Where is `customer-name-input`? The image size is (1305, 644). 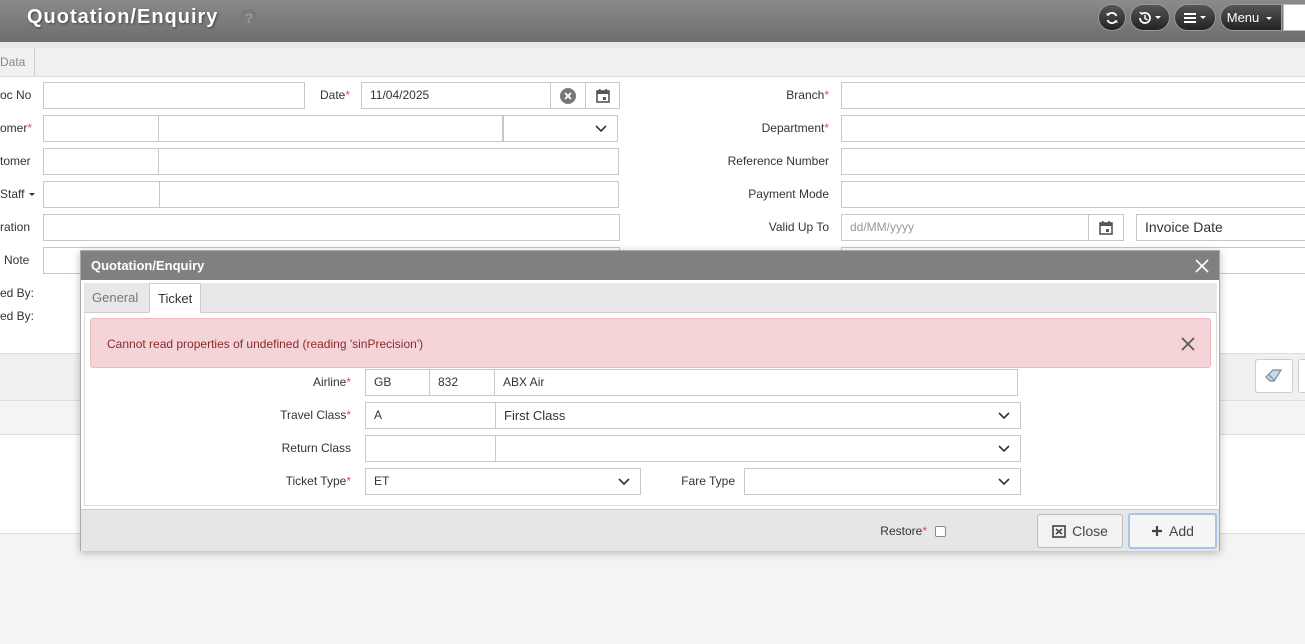 customer-name-input is located at coordinates (330, 128).